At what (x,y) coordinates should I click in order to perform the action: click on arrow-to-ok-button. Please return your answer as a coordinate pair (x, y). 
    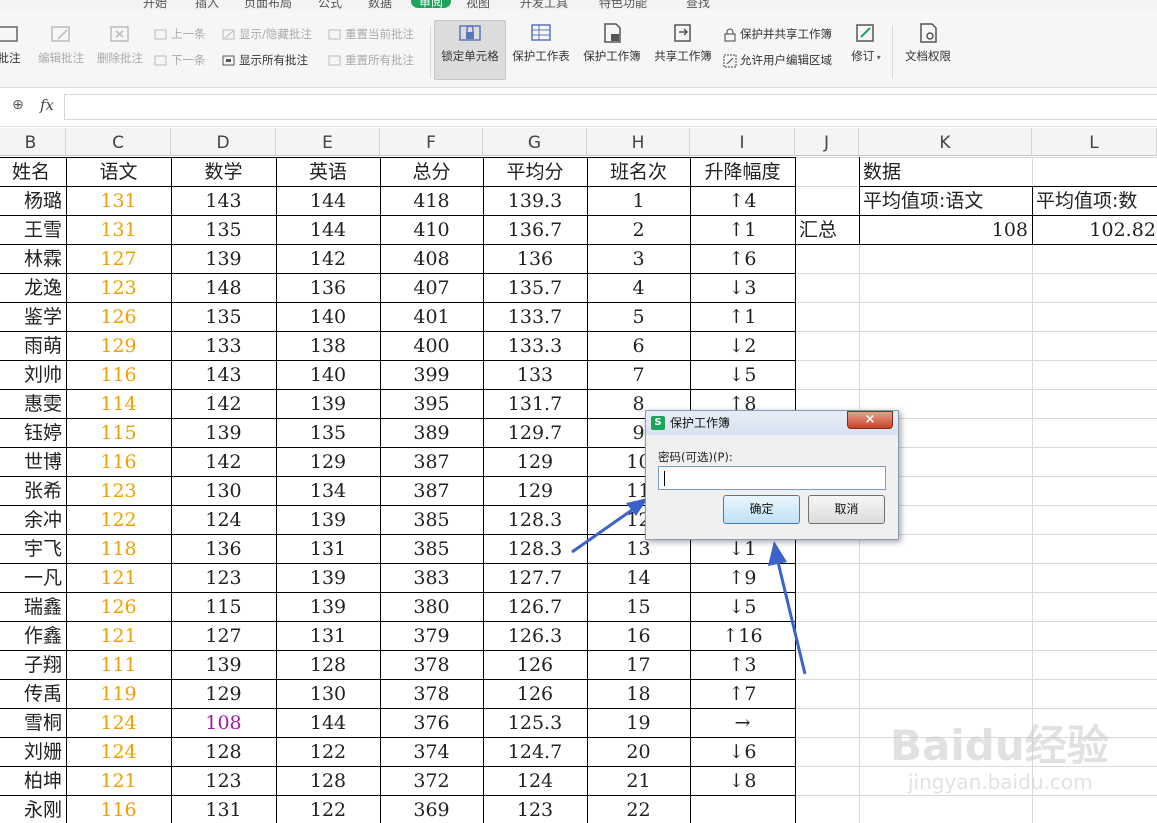
    Looking at the image, I should click on (787, 608).